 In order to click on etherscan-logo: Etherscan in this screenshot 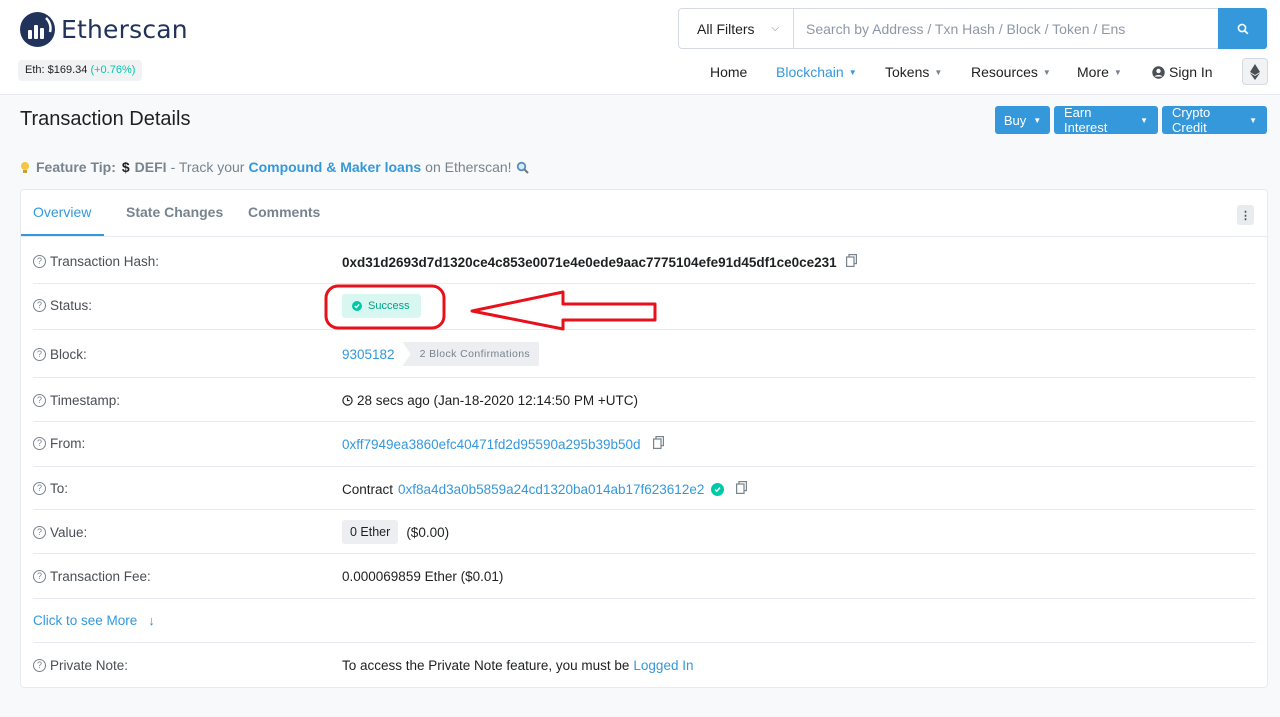, I will do `click(104, 29)`.